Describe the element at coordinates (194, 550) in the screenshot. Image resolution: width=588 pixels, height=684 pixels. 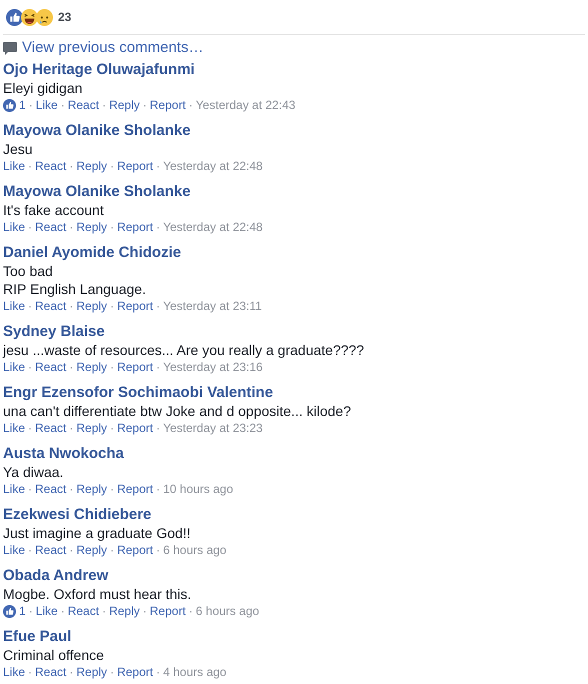
I see `comment-time: 6 hours ago` at that location.